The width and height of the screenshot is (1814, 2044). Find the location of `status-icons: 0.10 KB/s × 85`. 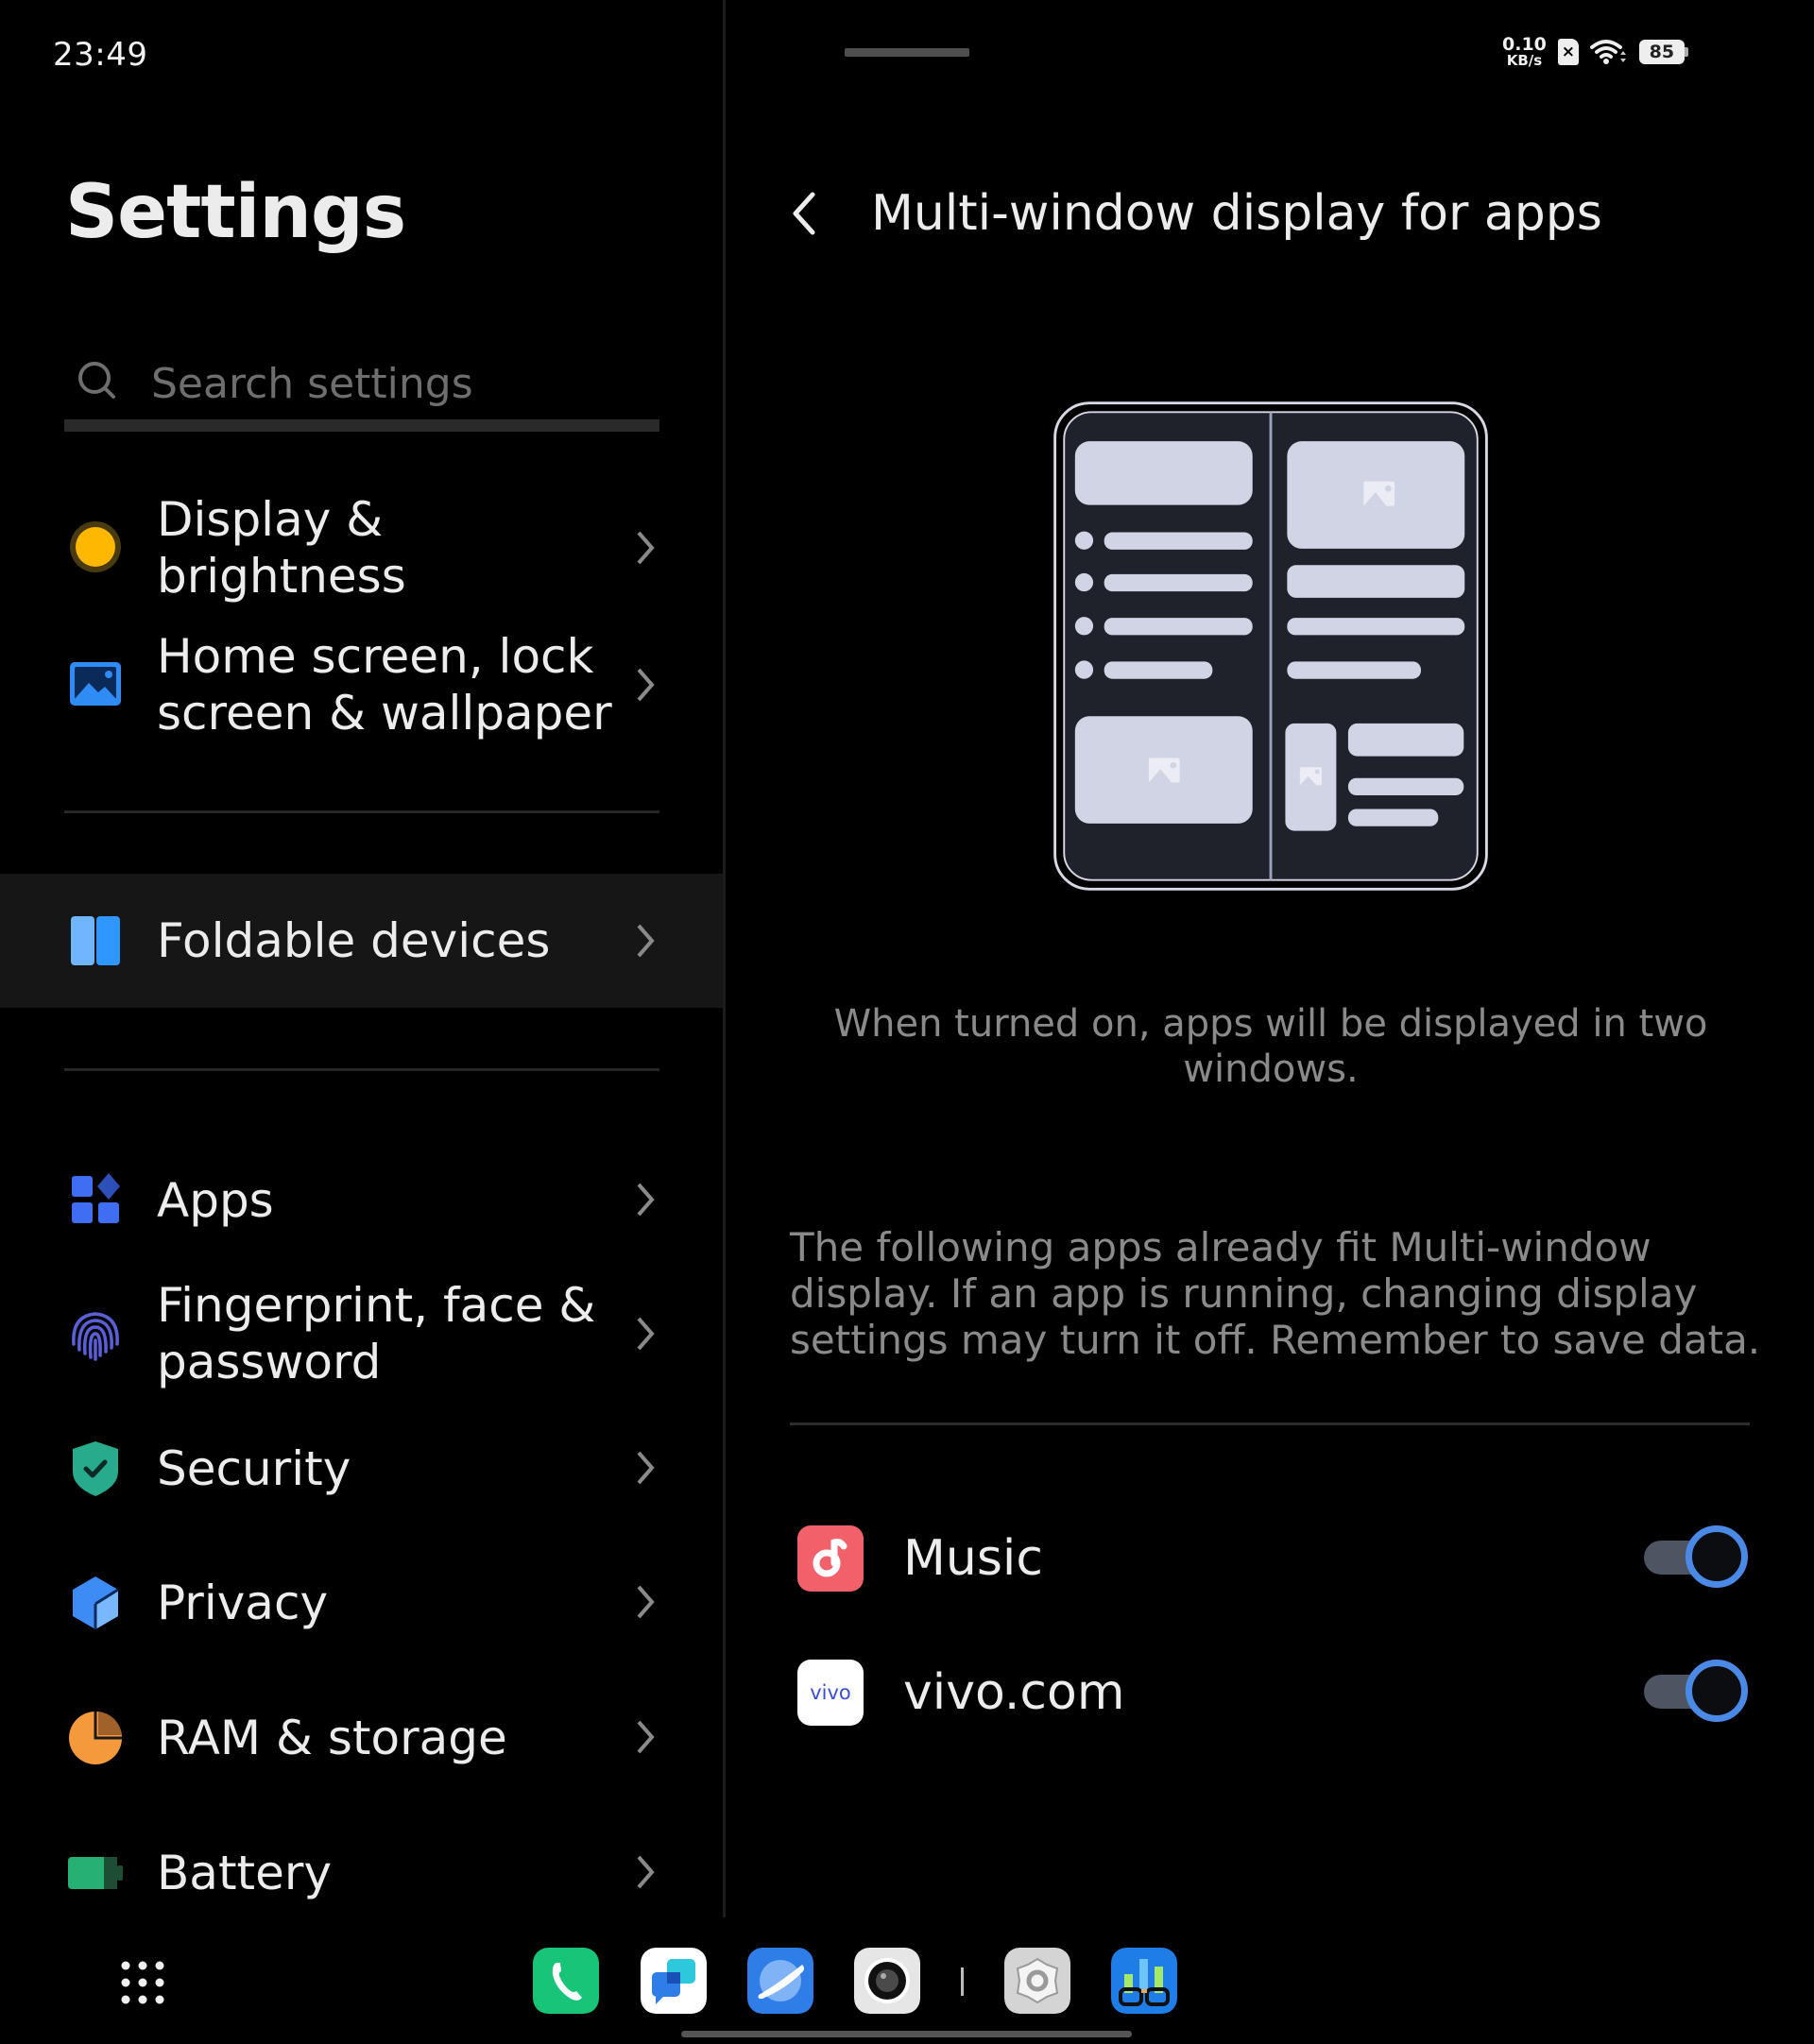

status-icons: 0.10 KB/s × 85 is located at coordinates (1595, 52).